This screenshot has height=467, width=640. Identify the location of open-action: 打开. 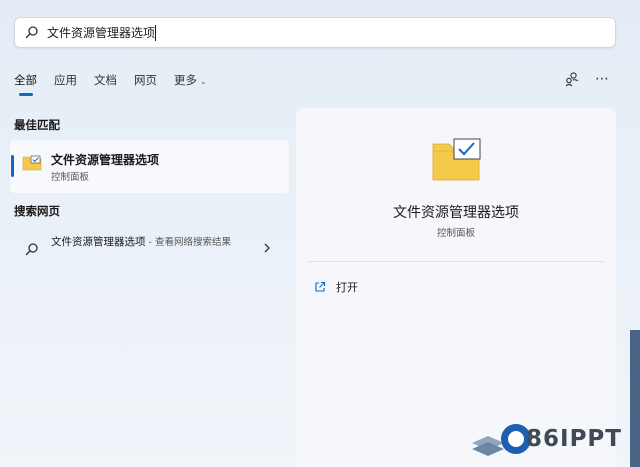
(336, 287).